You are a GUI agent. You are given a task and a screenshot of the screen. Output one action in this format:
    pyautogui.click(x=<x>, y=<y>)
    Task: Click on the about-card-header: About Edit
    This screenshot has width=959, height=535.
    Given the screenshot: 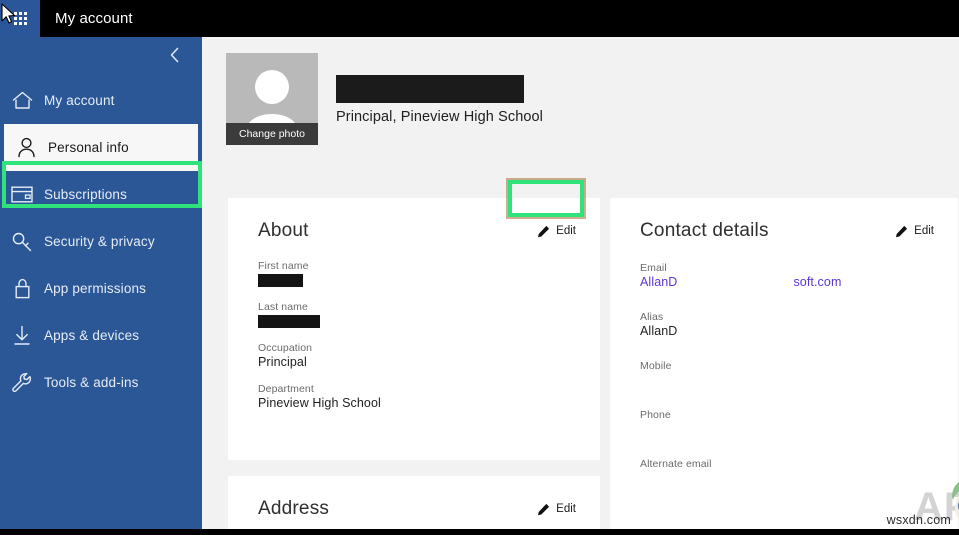 What is the action you would take?
    pyautogui.click(x=414, y=220)
    